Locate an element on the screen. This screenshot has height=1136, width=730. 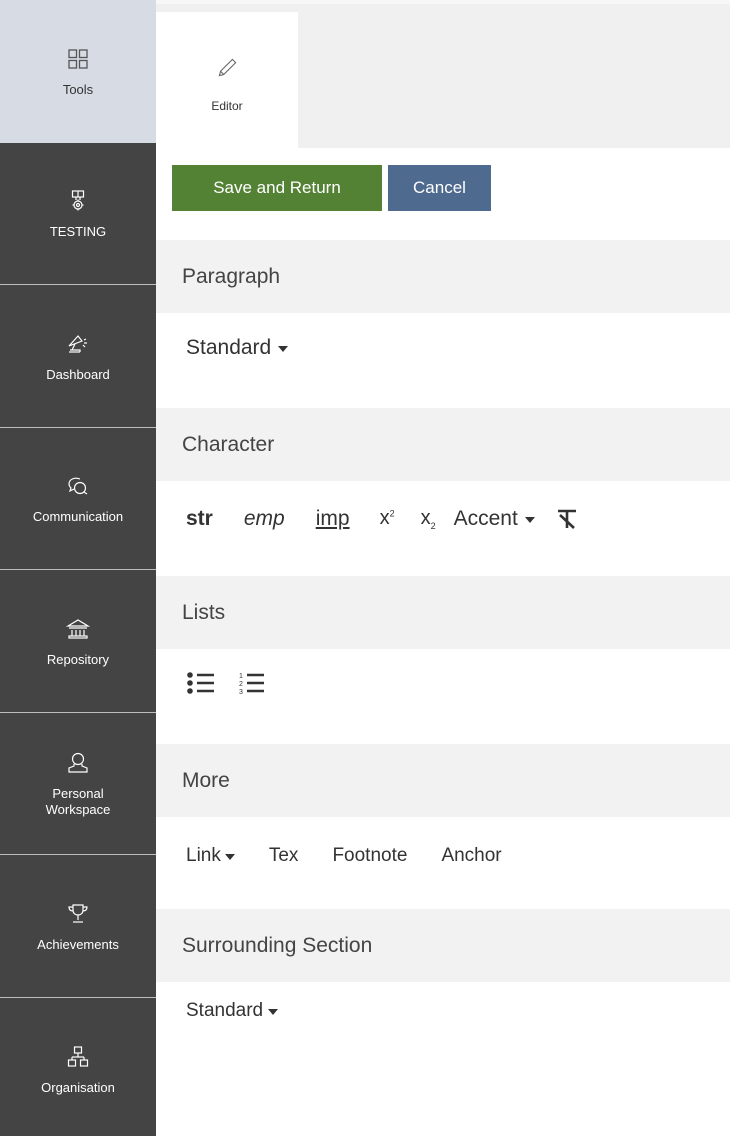
anchor-button: Anchor is located at coordinates (471, 856).